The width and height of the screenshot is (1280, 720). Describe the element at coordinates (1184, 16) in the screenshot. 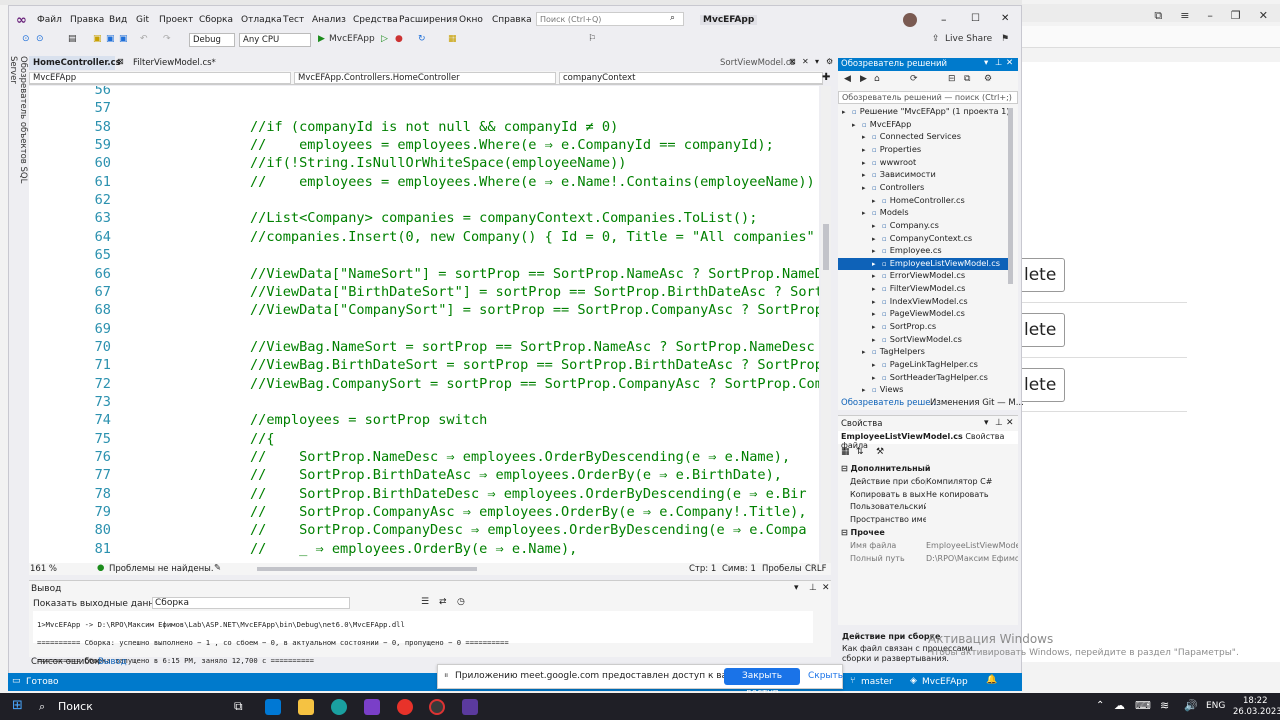

I see `menu-icon: ≡` at that location.